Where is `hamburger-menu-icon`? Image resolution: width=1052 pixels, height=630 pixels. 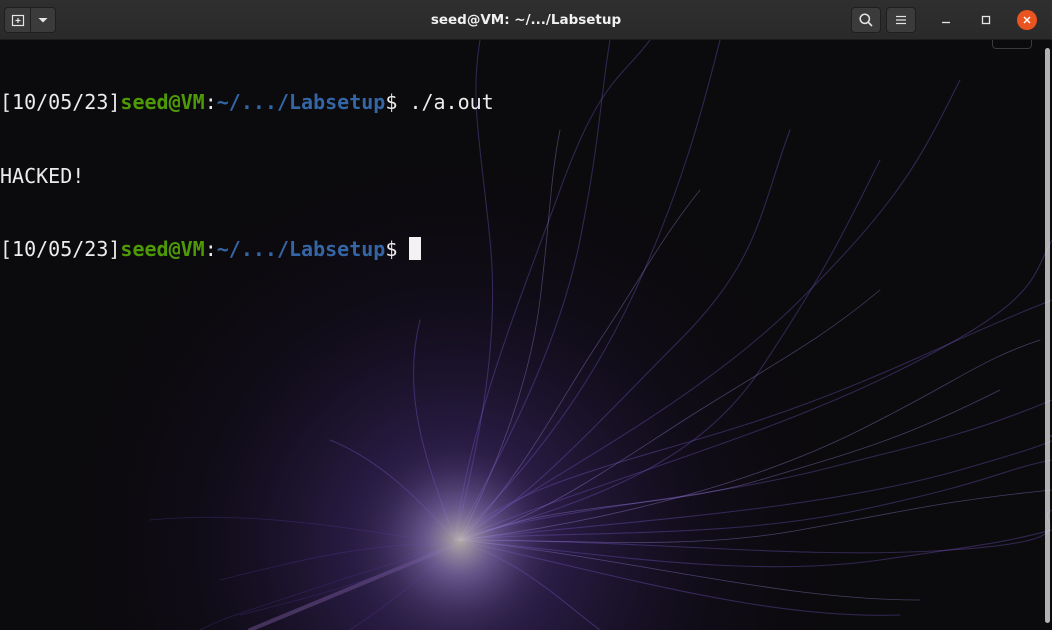 hamburger-menu-icon is located at coordinates (901, 20).